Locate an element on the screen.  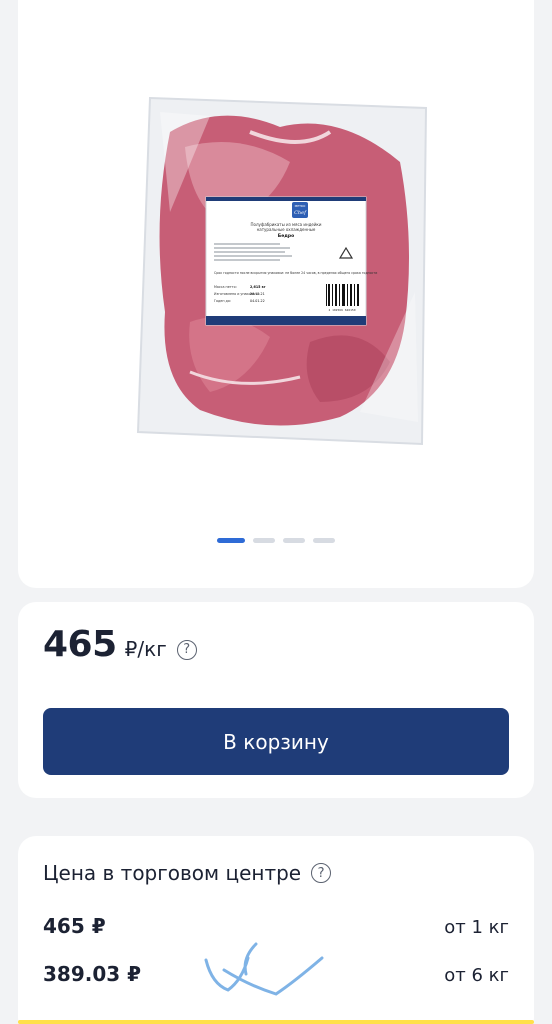
price-tier-row: 465 ₽ от 1 кг is located at coordinates (276, 926).